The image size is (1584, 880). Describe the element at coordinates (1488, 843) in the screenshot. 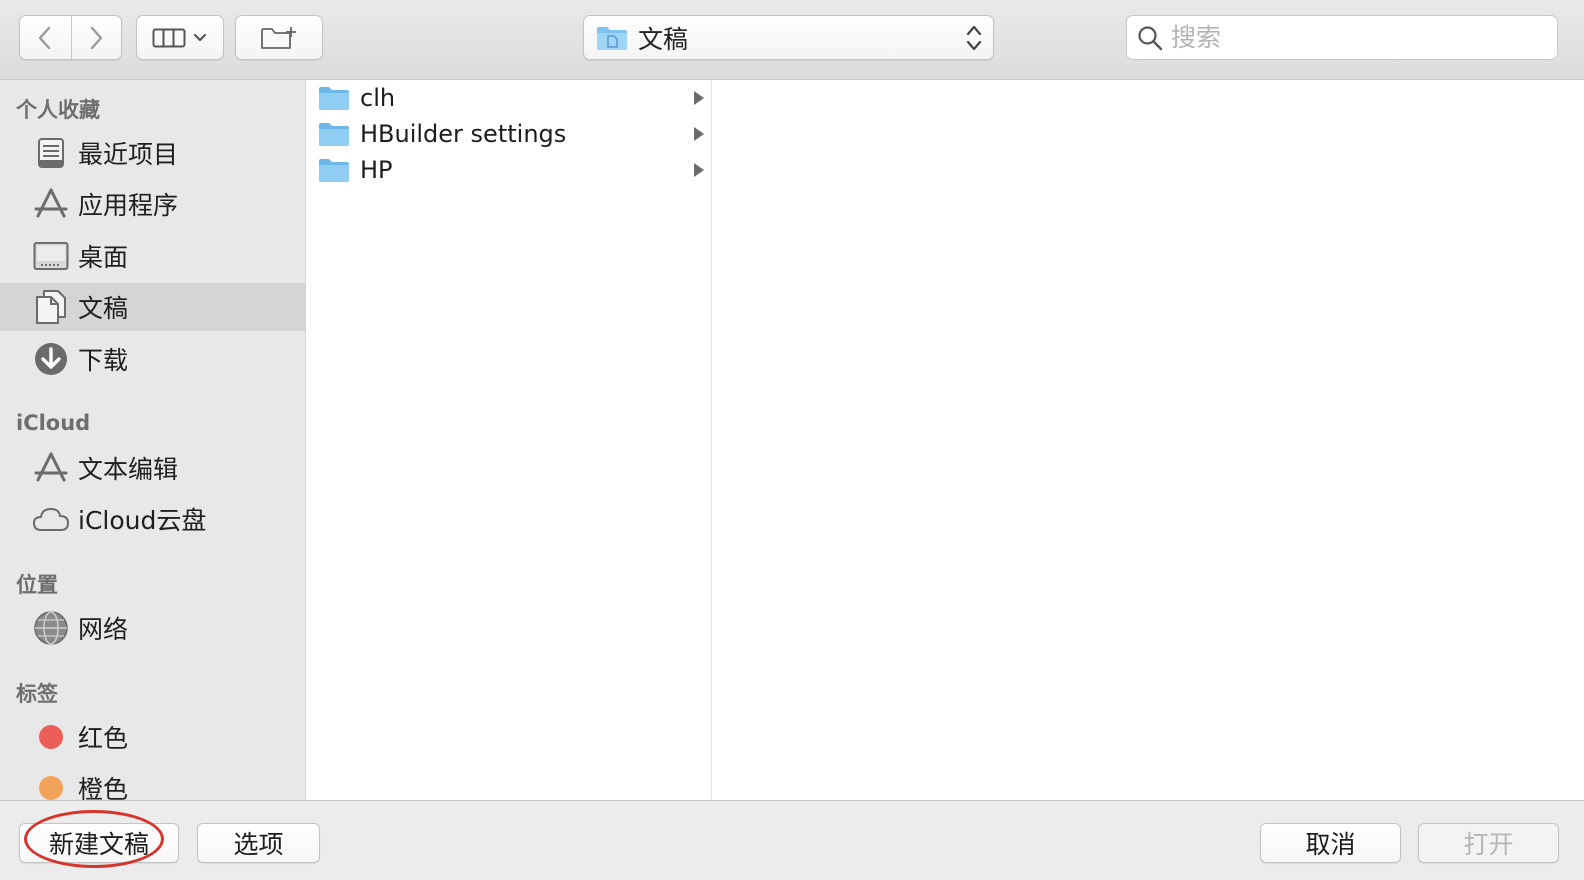

I see `open-button: 打开` at that location.